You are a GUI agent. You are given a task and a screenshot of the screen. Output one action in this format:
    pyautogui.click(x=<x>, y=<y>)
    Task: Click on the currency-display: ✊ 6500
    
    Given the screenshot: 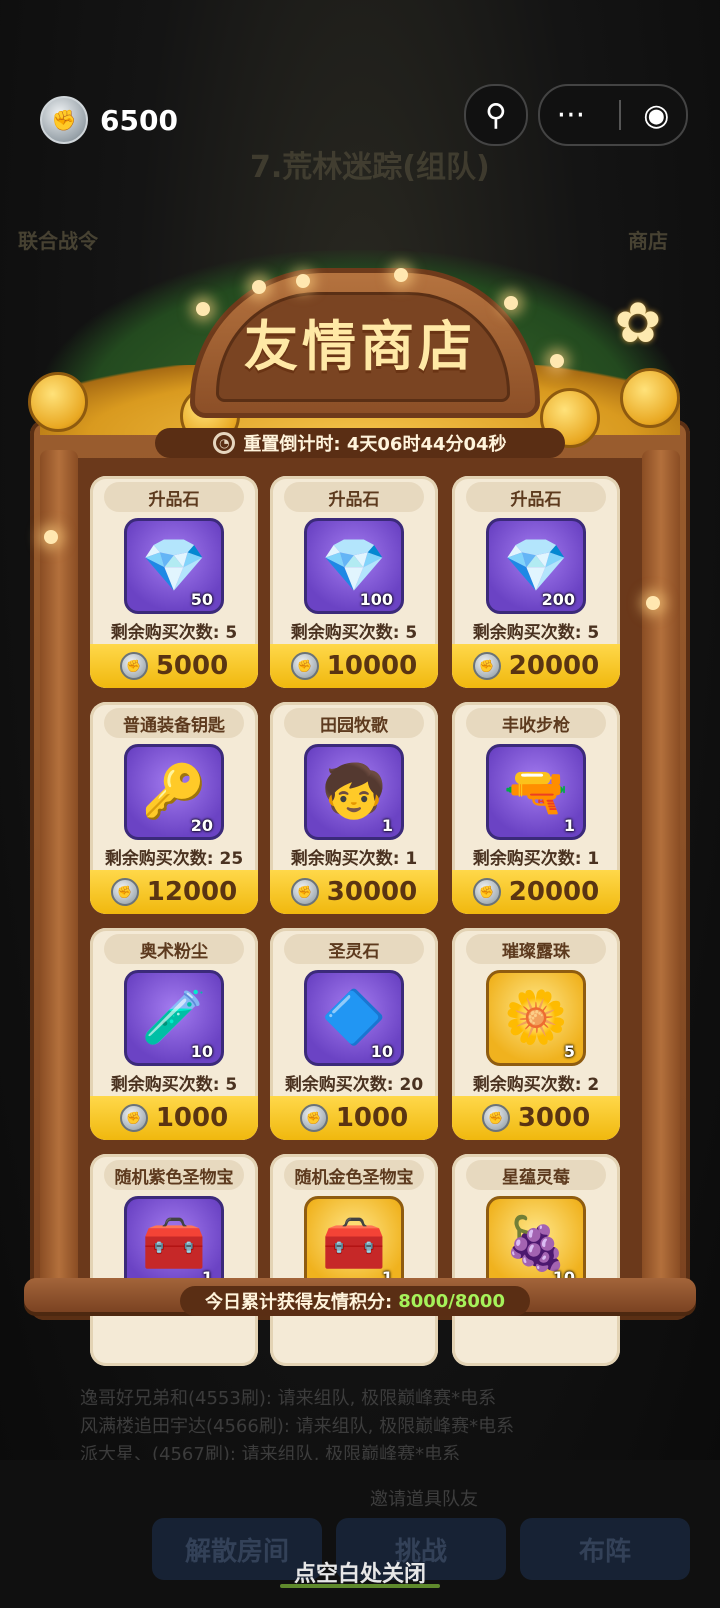 What is the action you would take?
    pyautogui.click(x=109, y=120)
    